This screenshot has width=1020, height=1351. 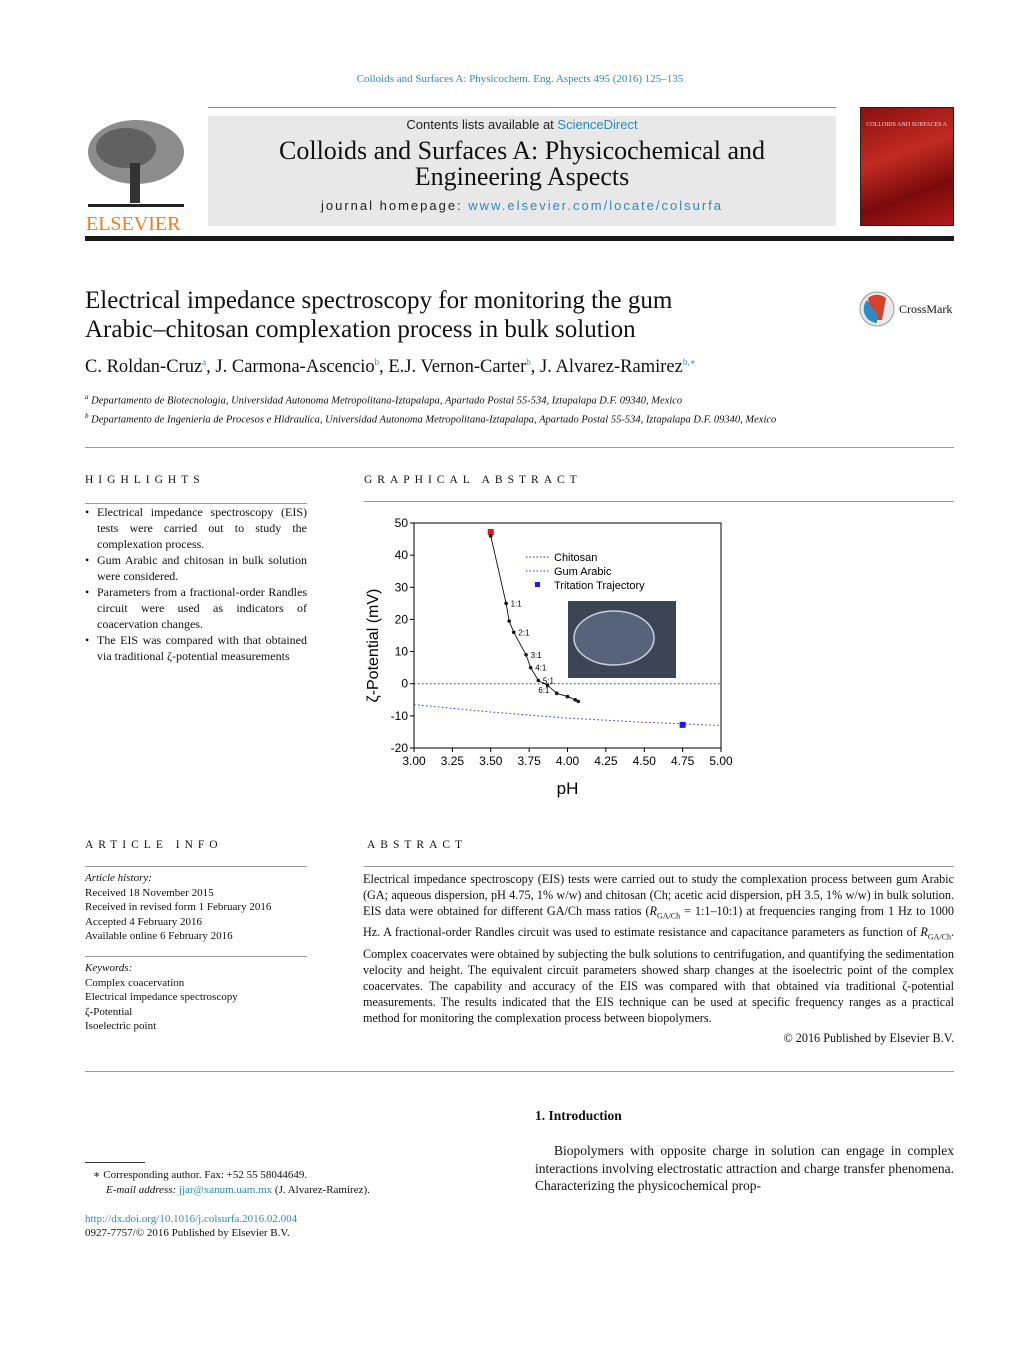 I want to click on footnote-rule, so click(x=115, y=1162).